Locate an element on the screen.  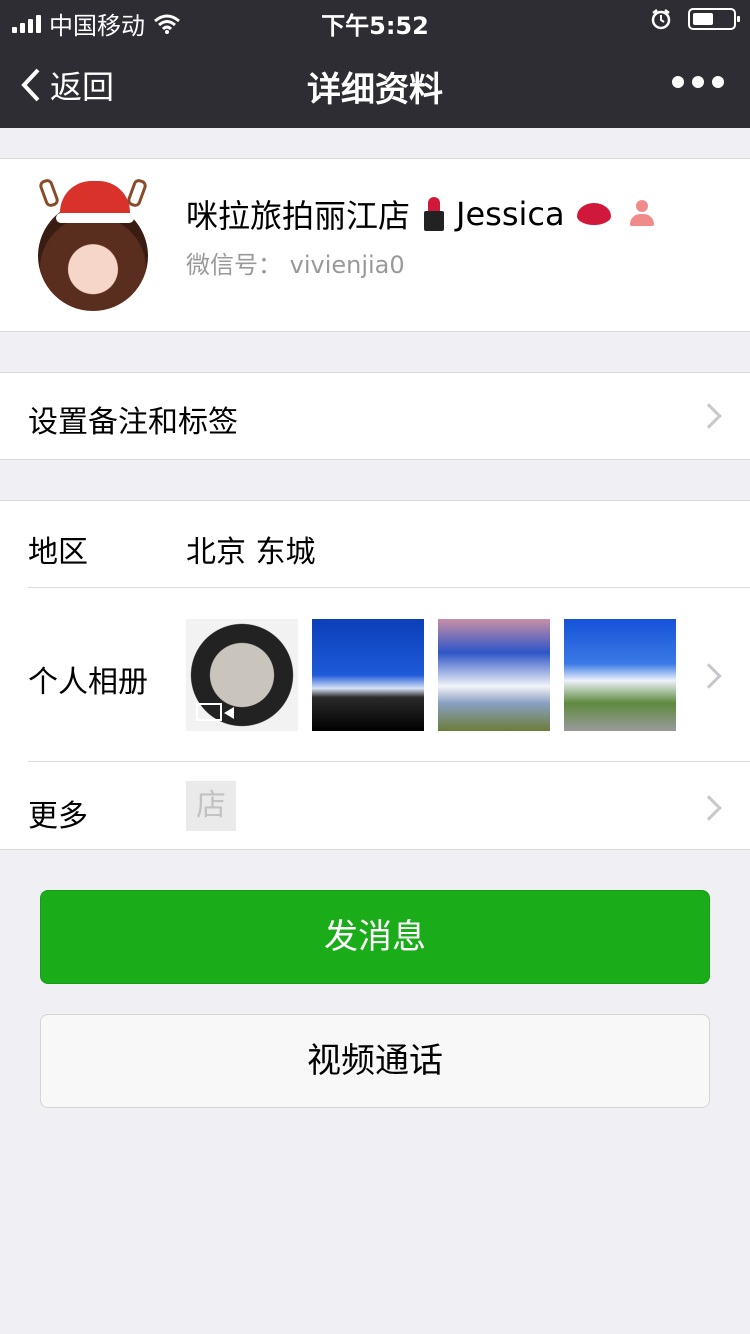
status-right is located at coordinates (695, 19).